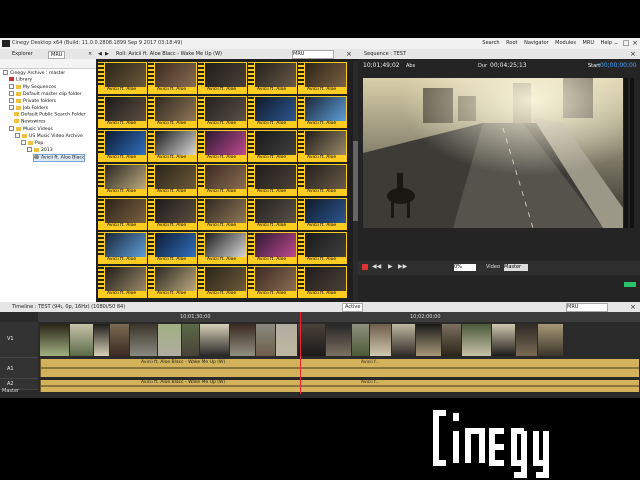 The width and height of the screenshot is (640, 480). Describe the element at coordinates (300, 353) in the screenshot. I see `playhead` at that location.